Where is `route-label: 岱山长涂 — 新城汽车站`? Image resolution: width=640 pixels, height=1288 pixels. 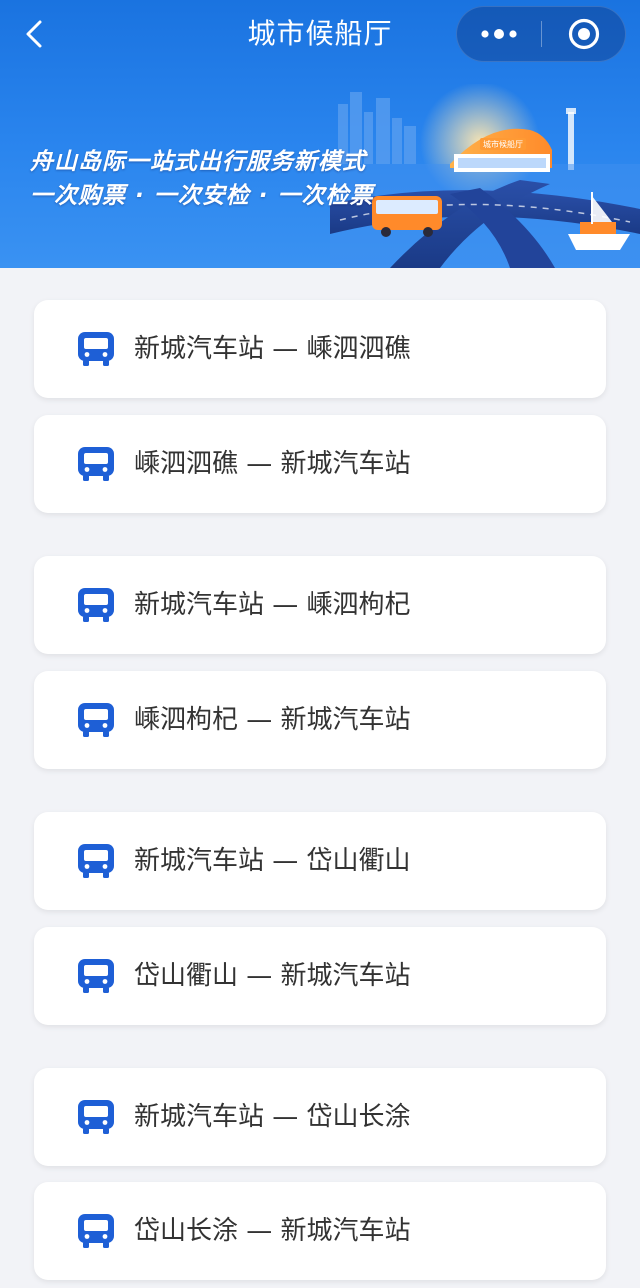 route-label: 岱山长涂 — 新城汽车站 is located at coordinates (272, 1231).